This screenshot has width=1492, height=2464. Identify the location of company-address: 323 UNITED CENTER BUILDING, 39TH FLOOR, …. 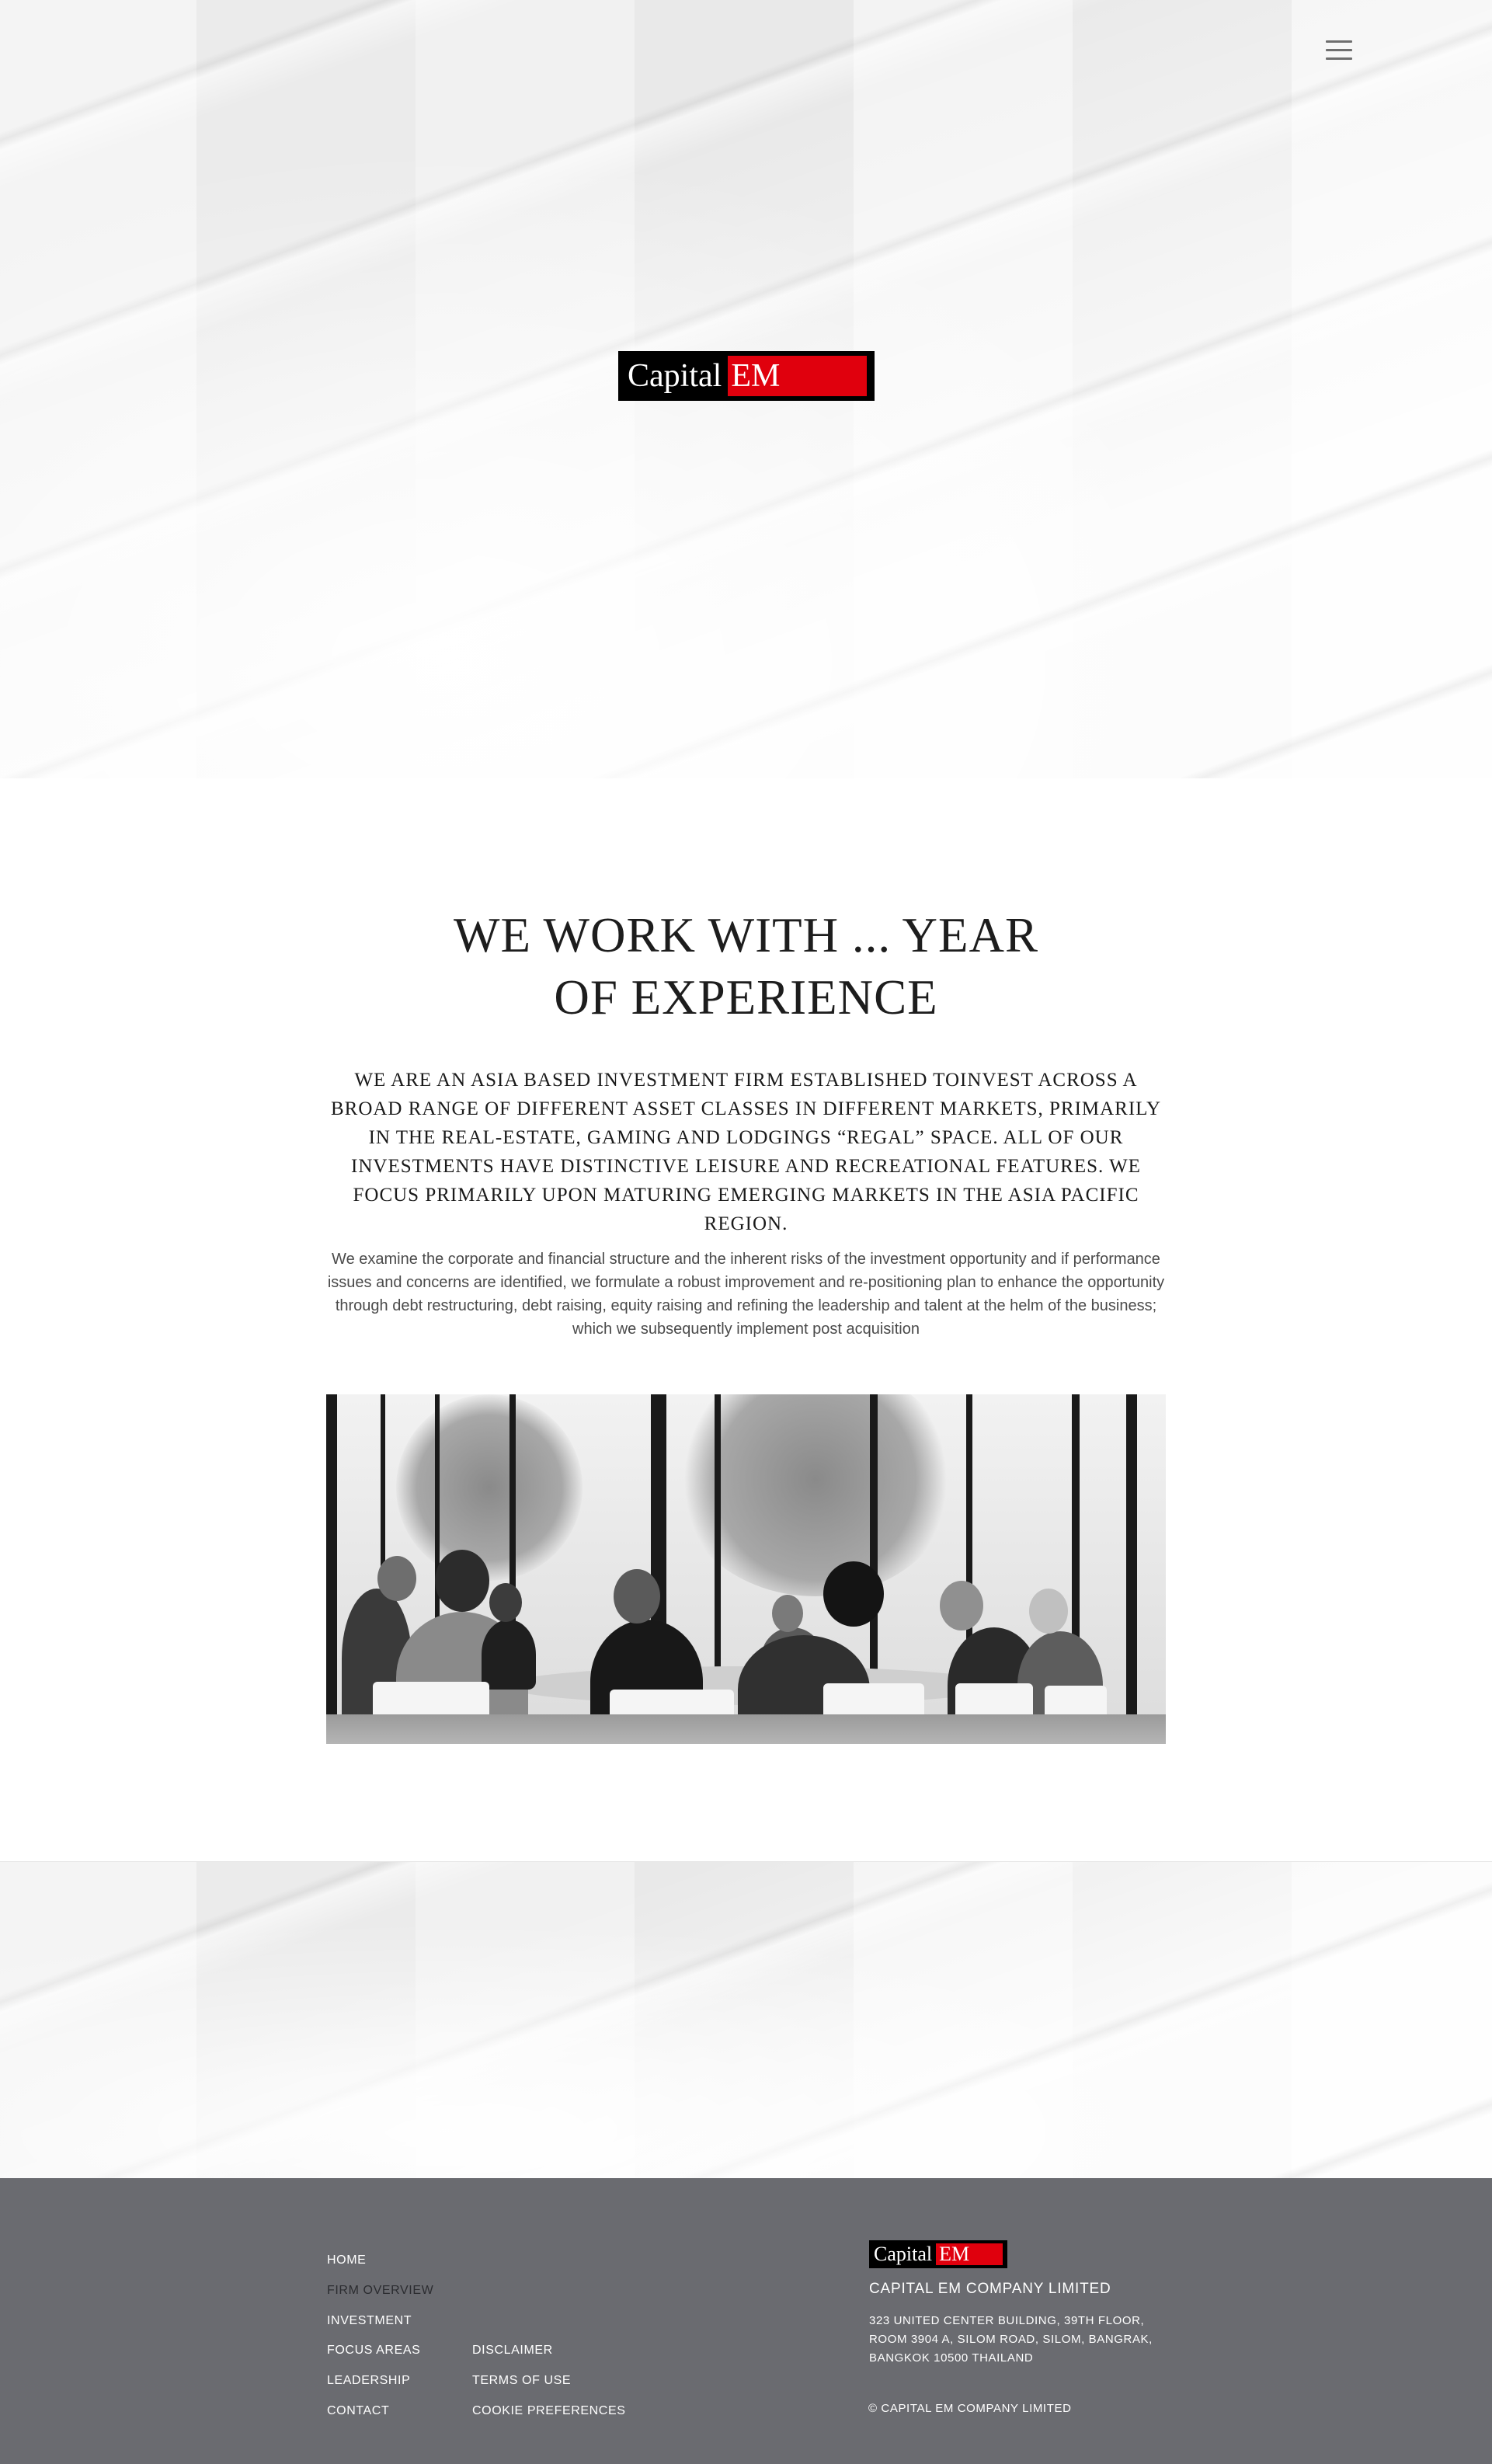
(1032, 2340).